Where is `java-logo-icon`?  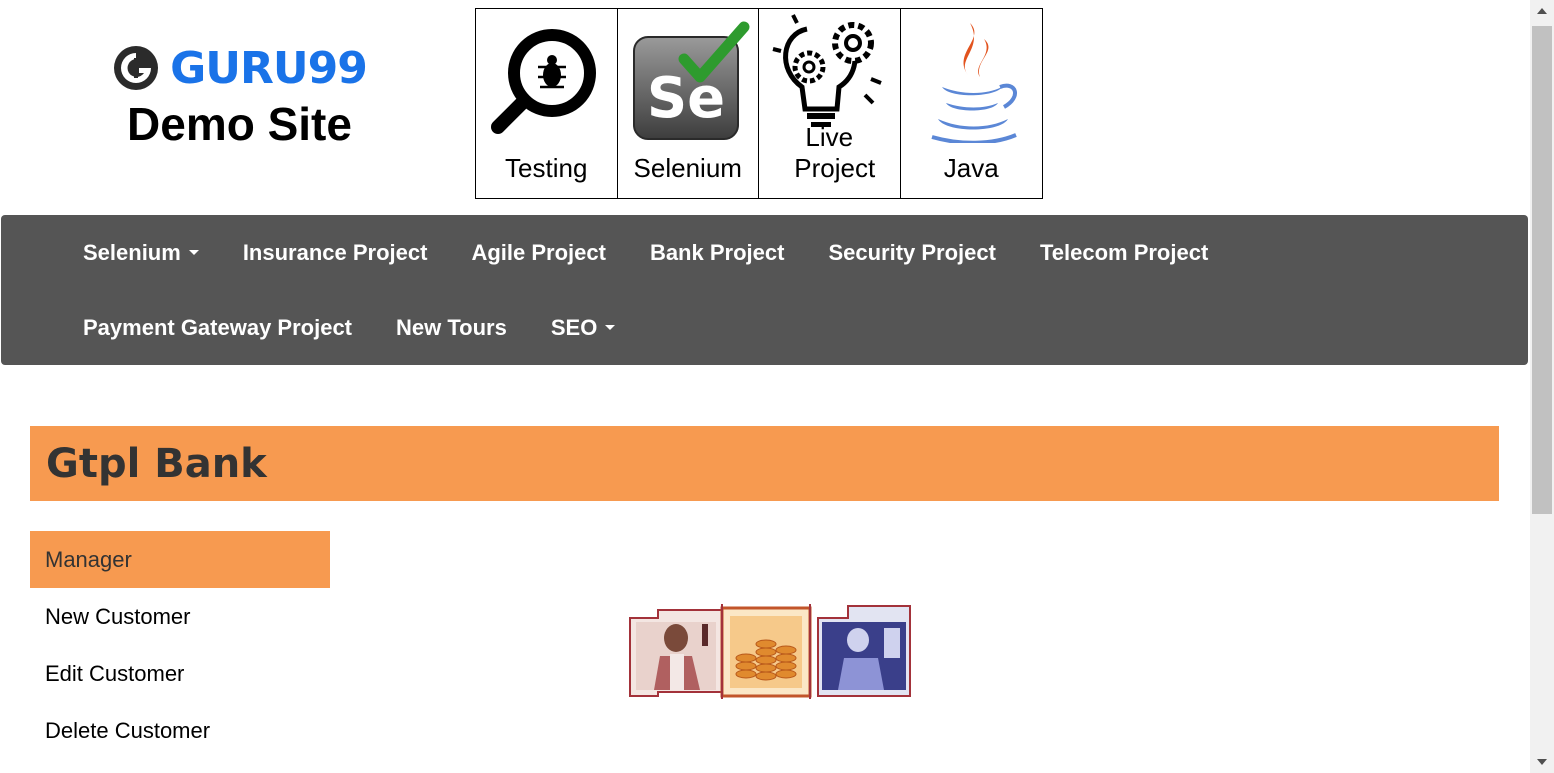 java-logo-icon is located at coordinates (974, 83).